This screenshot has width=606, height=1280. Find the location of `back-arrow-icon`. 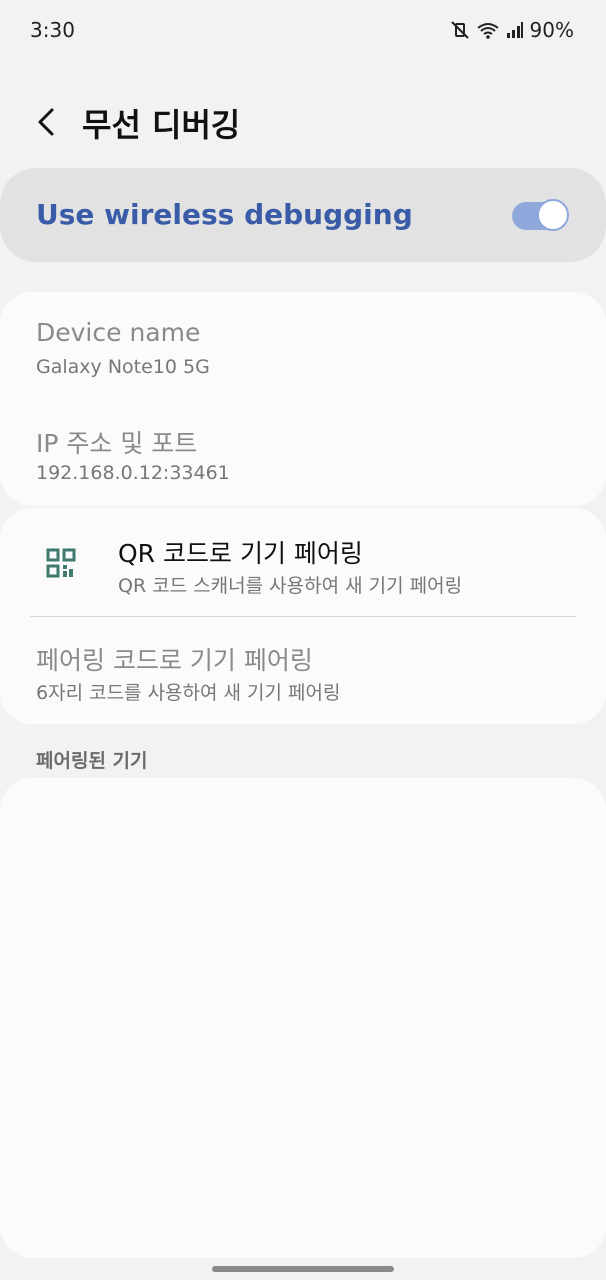

back-arrow-icon is located at coordinates (48, 122).